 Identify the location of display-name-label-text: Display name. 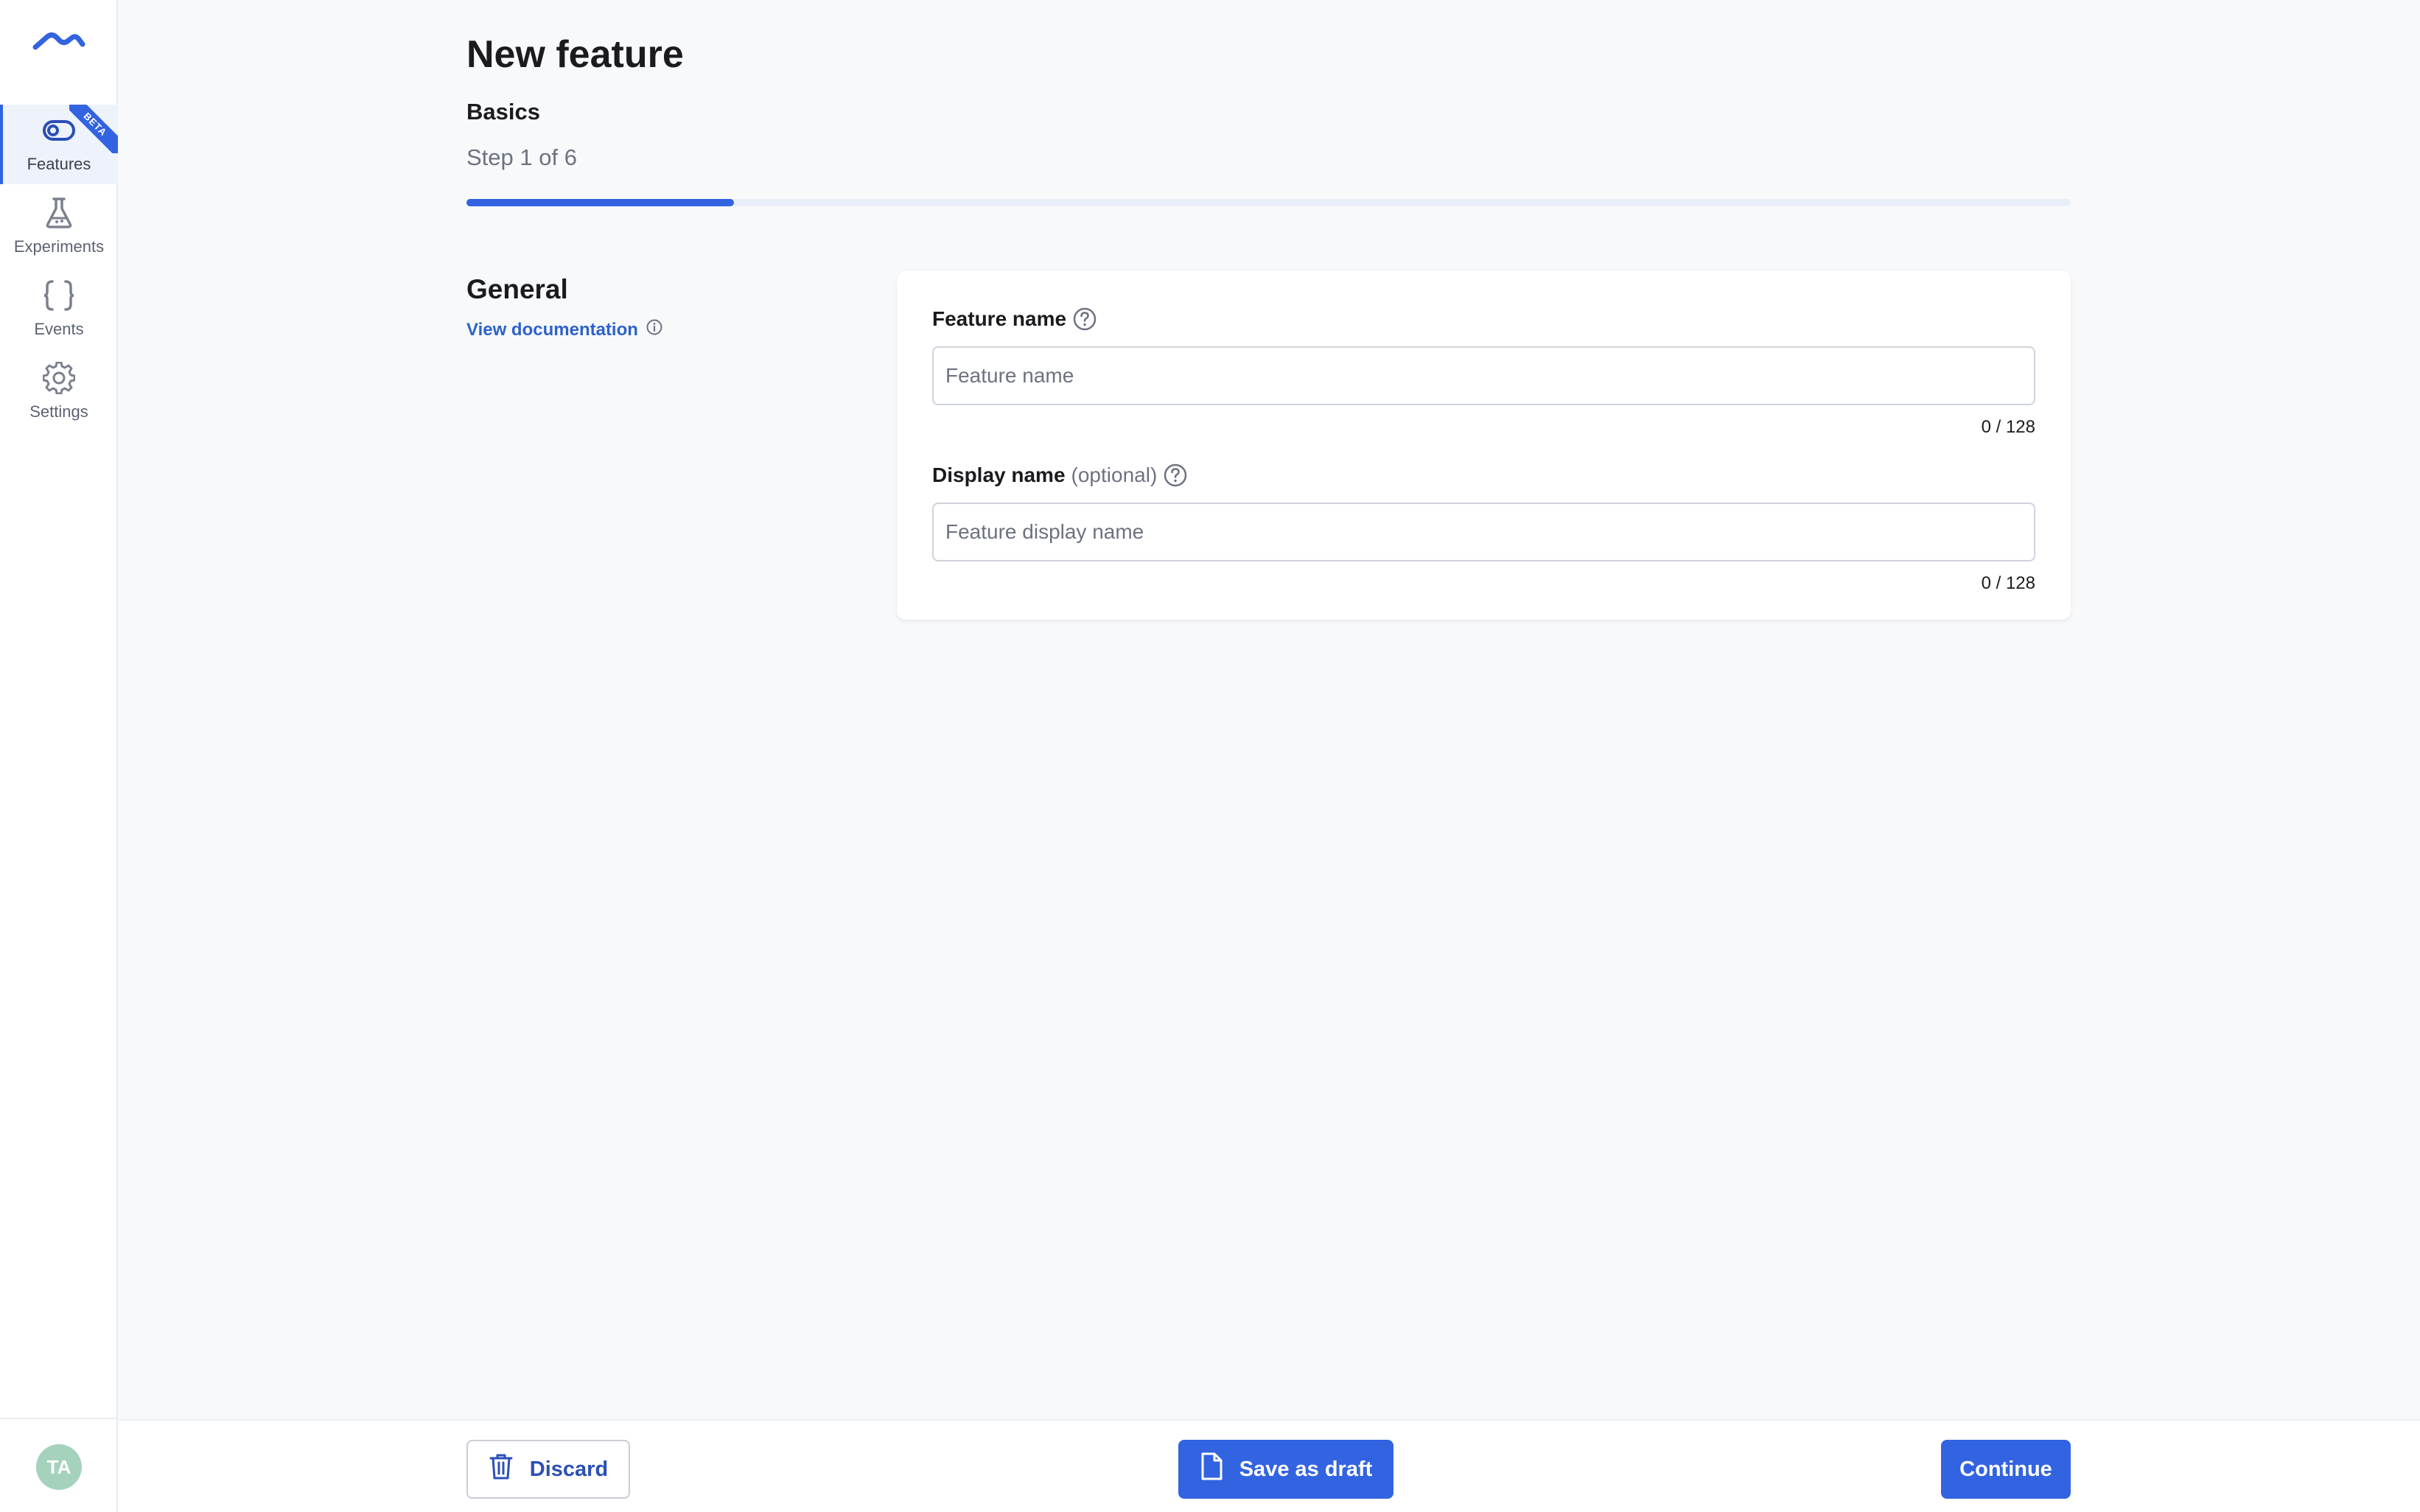
(999, 474).